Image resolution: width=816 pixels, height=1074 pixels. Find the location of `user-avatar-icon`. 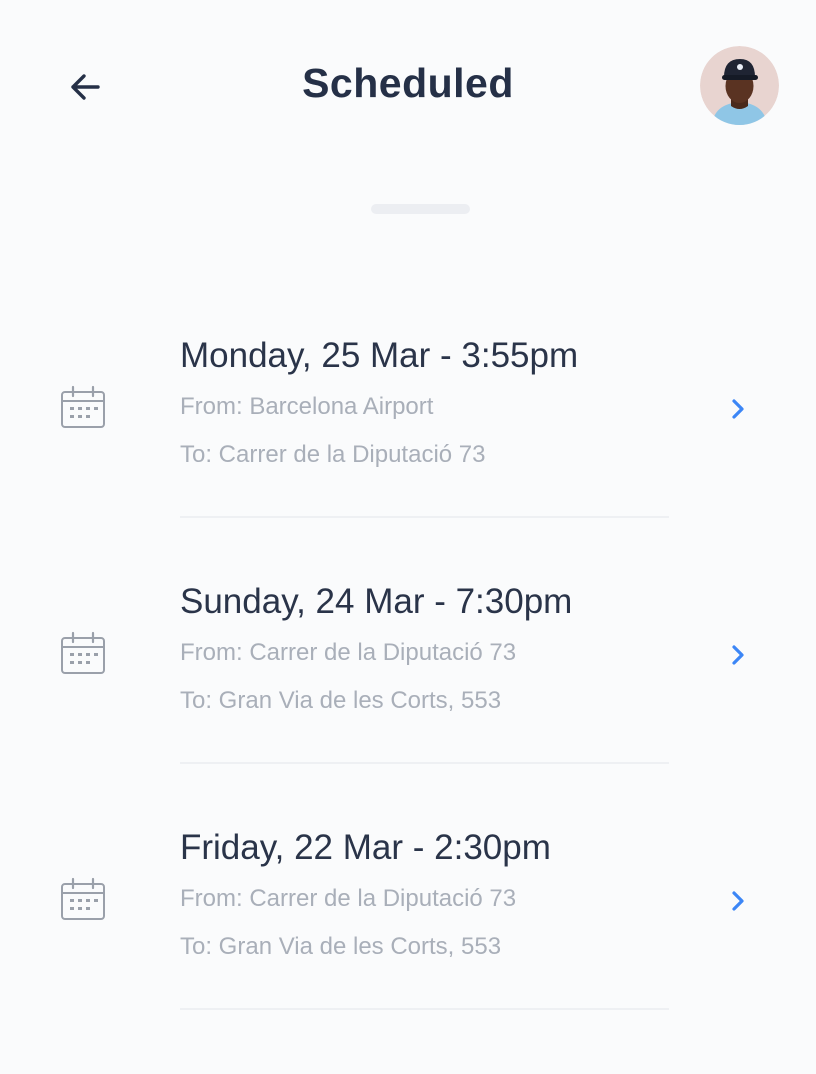

user-avatar-icon is located at coordinates (739, 85).